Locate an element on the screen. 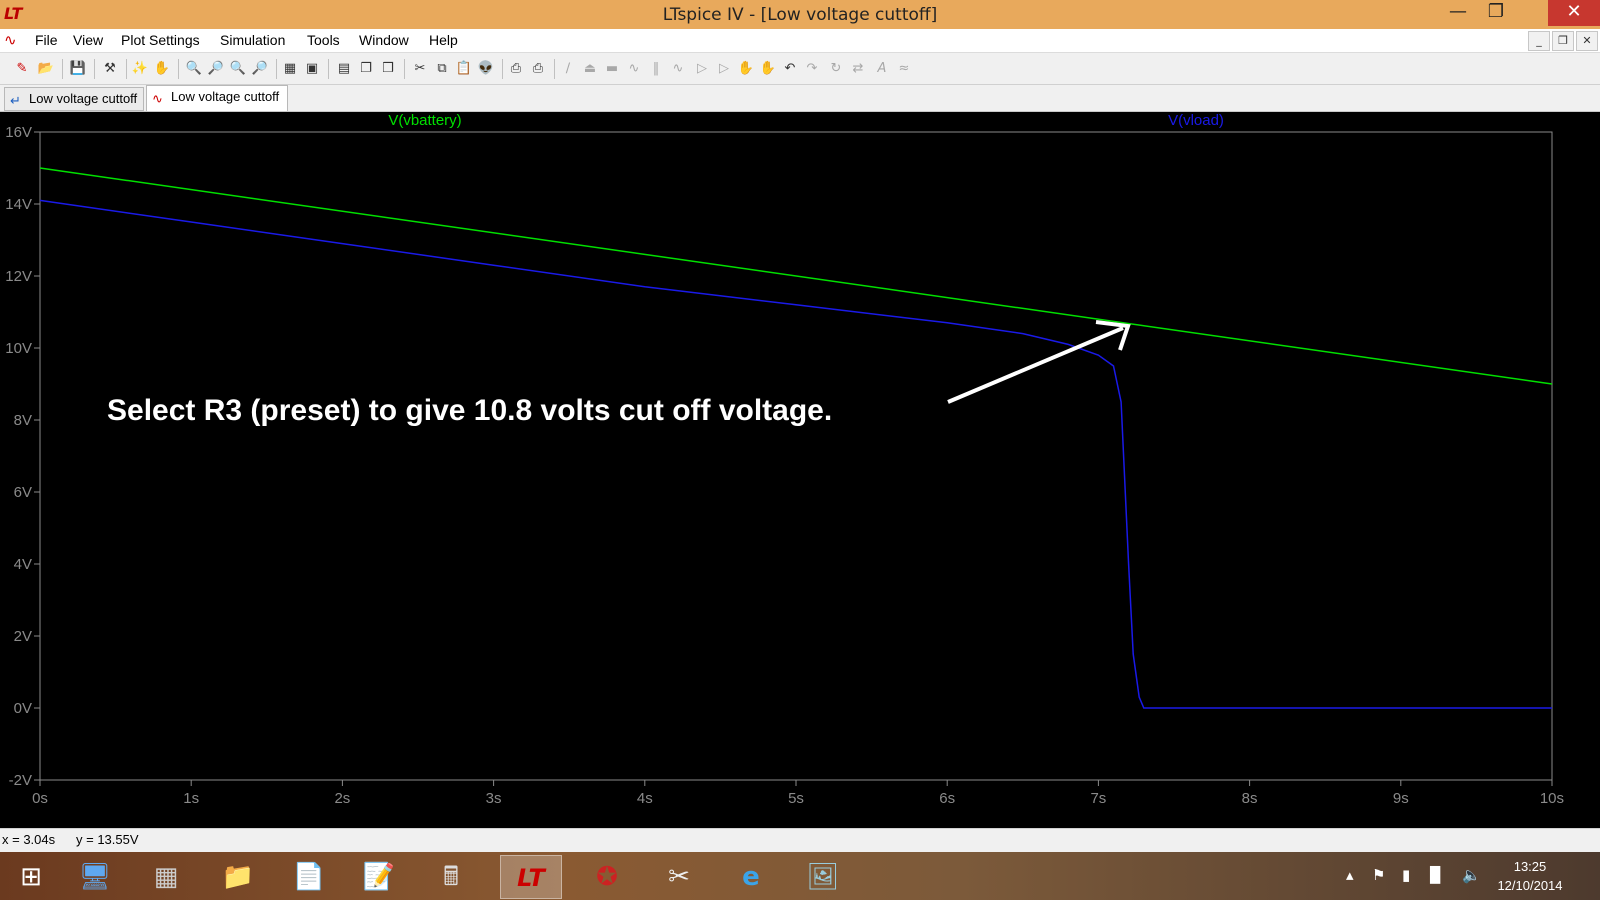 The height and width of the screenshot is (900, 1600). y-tick-label: 2V is located at coordinates (23, 636).